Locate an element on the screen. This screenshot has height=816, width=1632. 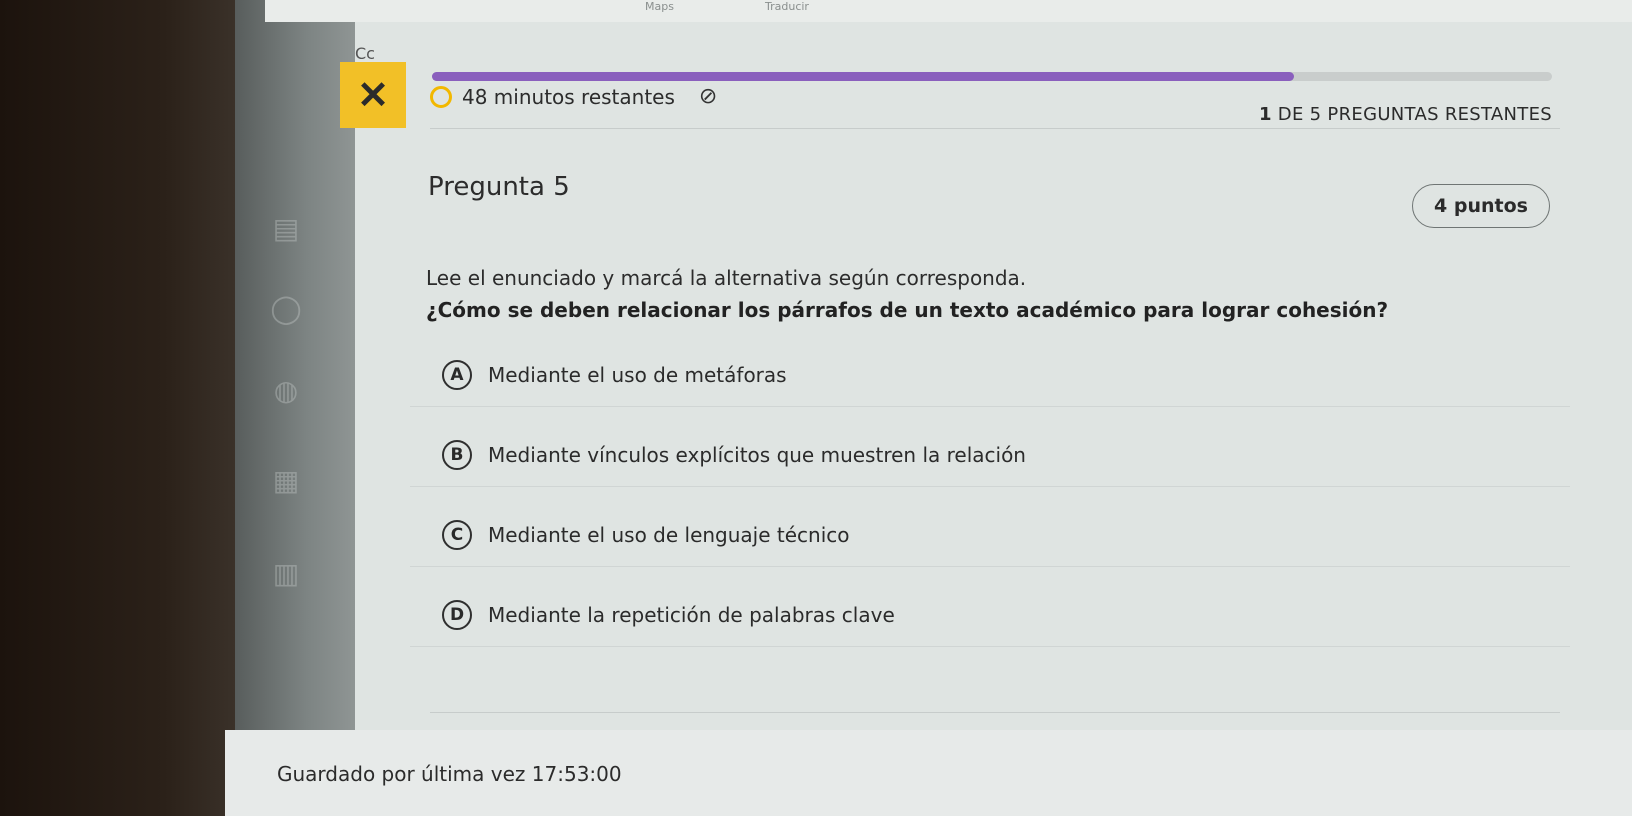
side-rail is located at coordinates (295, 365).